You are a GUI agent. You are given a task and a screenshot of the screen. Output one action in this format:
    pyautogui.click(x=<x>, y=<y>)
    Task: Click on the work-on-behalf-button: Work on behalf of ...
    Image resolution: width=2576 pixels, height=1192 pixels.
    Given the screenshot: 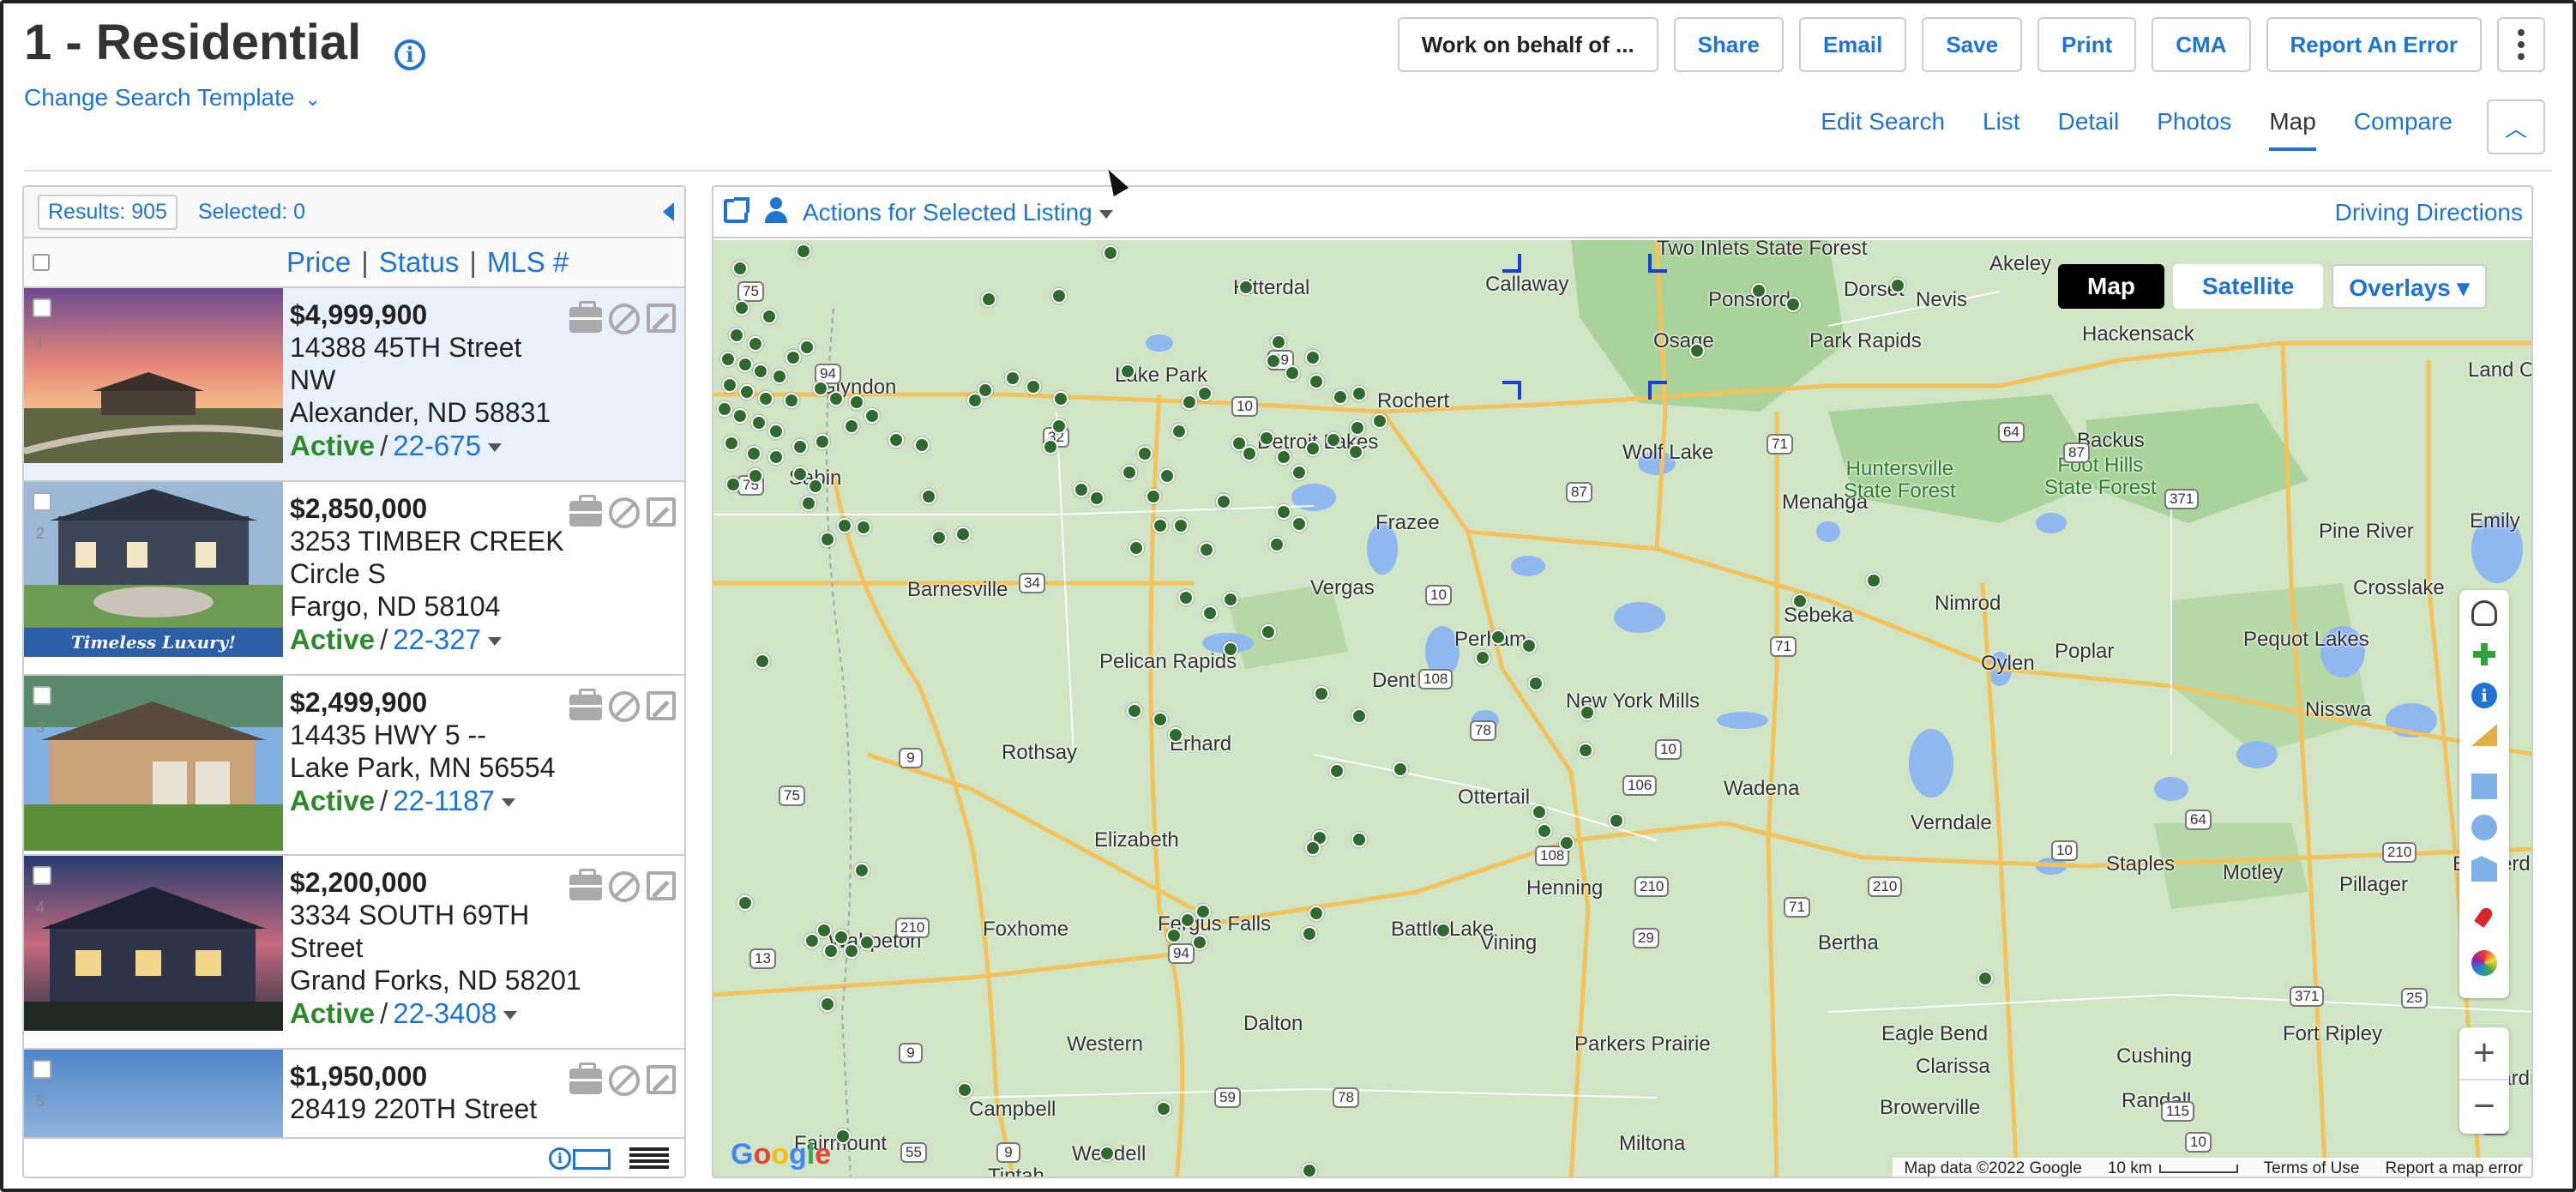 What is the action you would take?
    pyautogui.click(x=1527, y=44)
    